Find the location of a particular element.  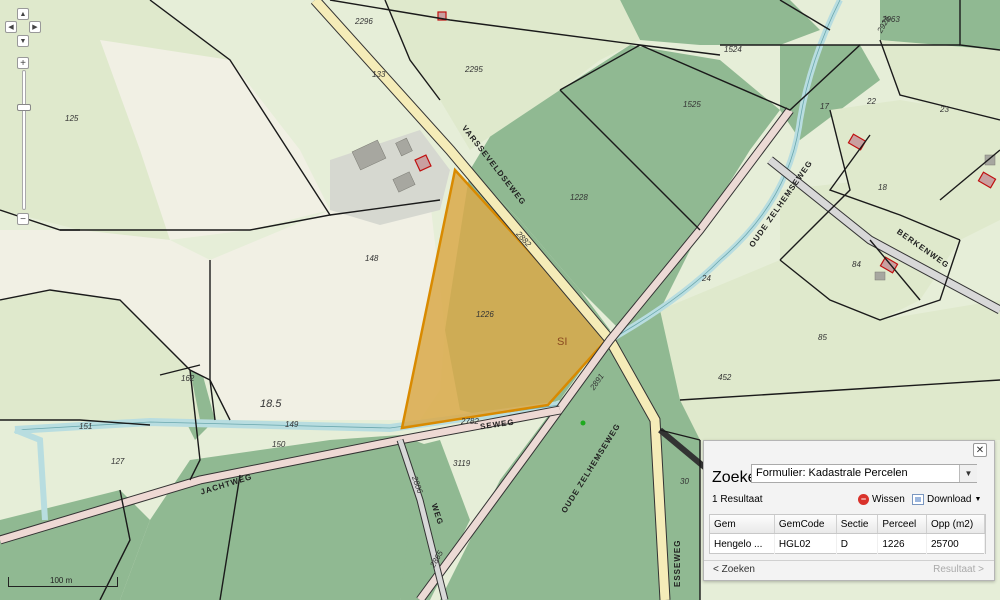

parcel-label: 17 is located at coordinates (824, 106).